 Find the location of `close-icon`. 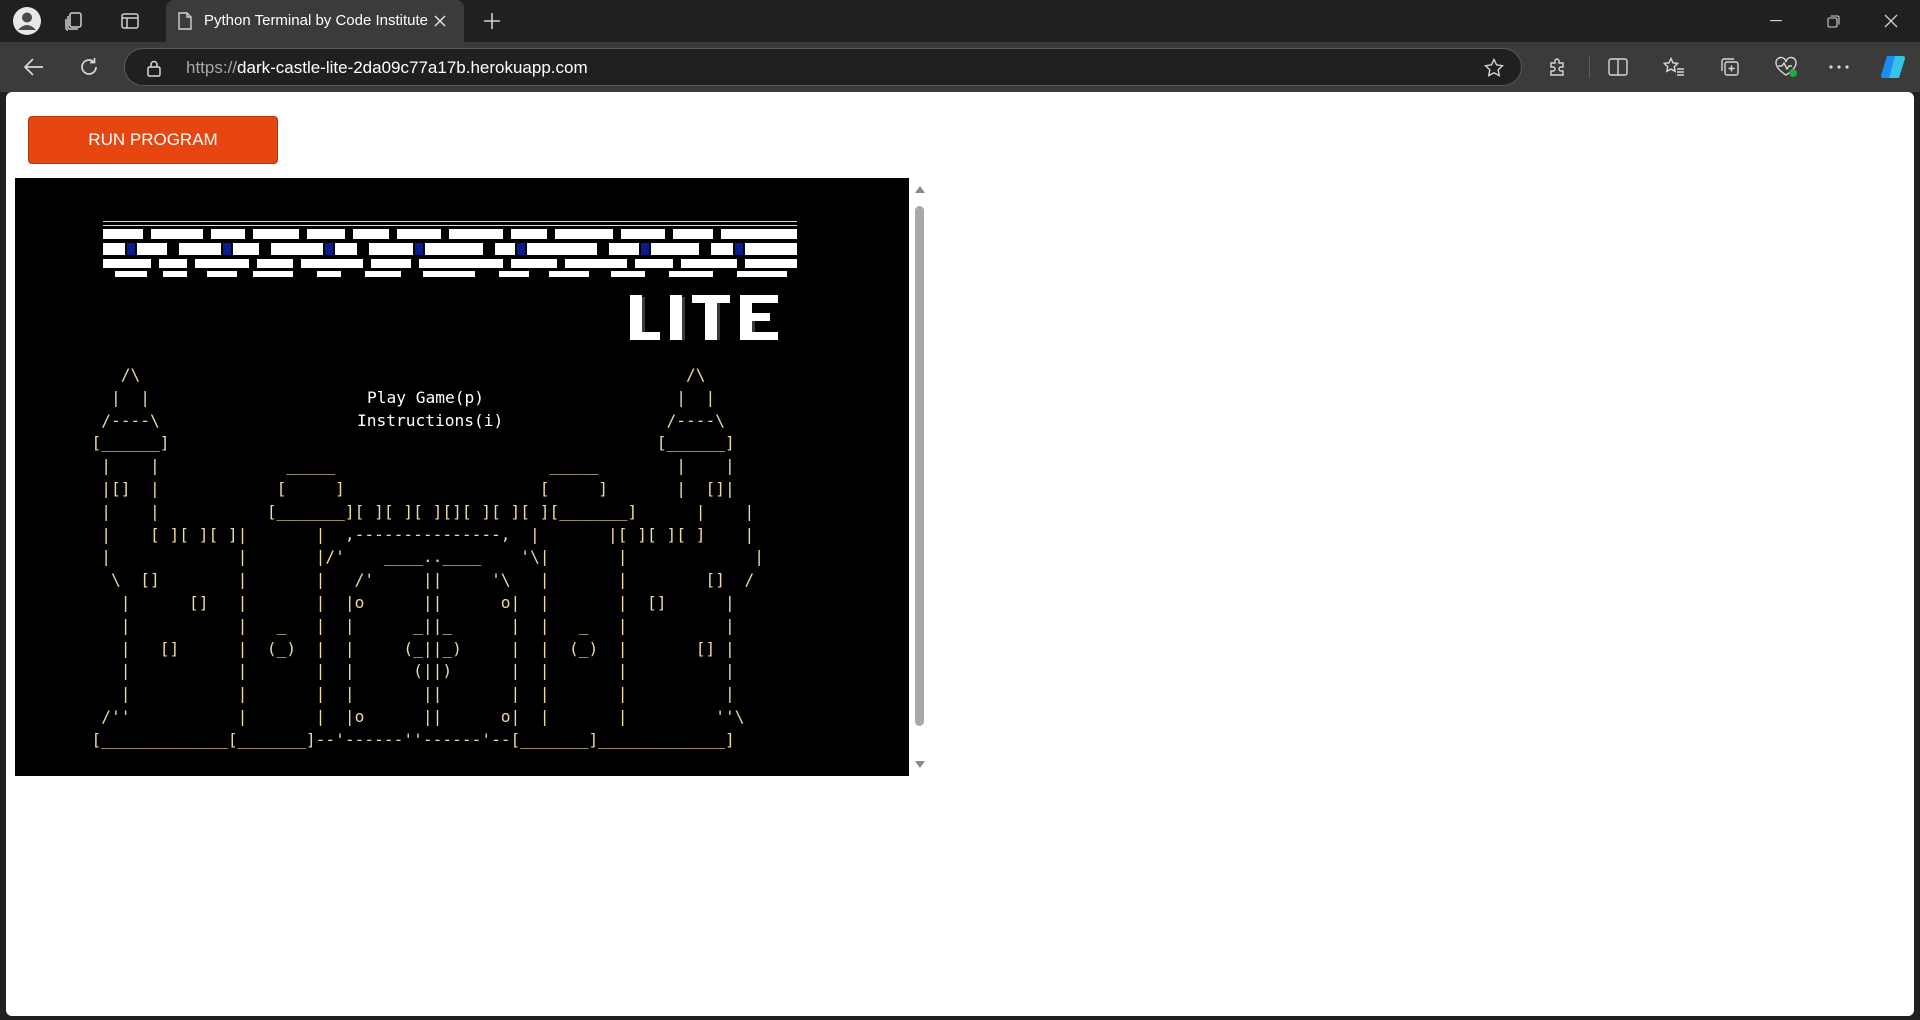

close-icon is located at coordinates (440, 21).